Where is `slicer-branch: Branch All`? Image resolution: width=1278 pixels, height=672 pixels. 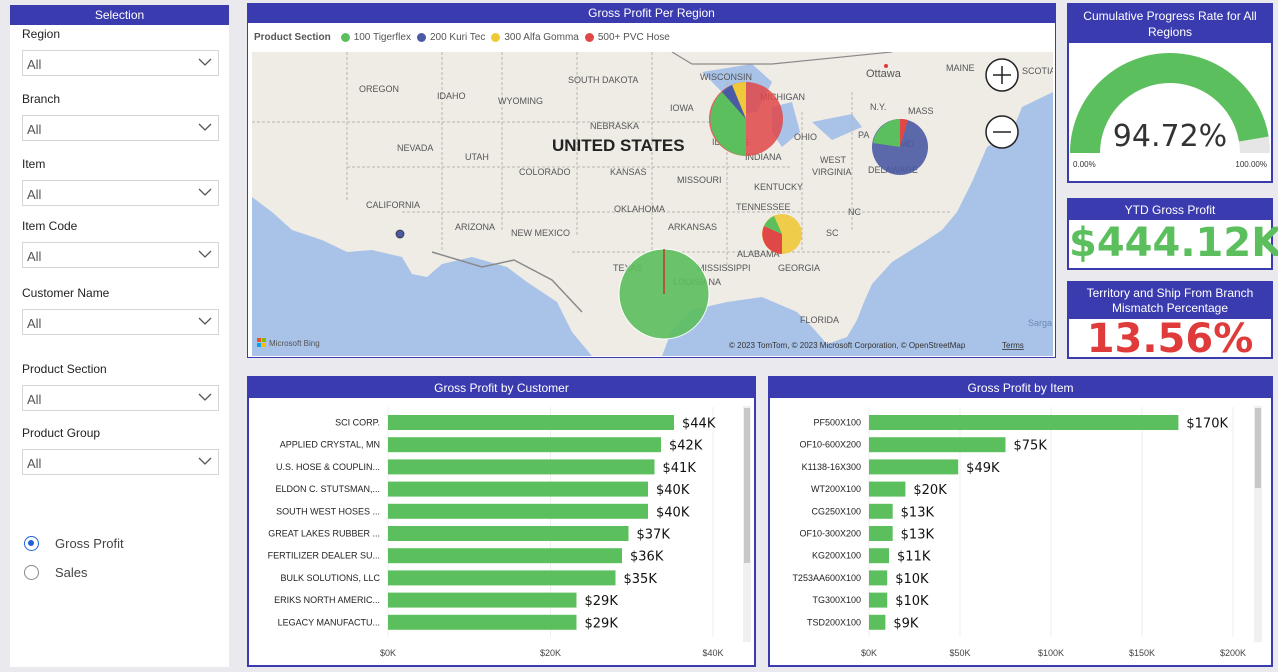 slicer-branch: Branch All is located at coordinates (120, 116).